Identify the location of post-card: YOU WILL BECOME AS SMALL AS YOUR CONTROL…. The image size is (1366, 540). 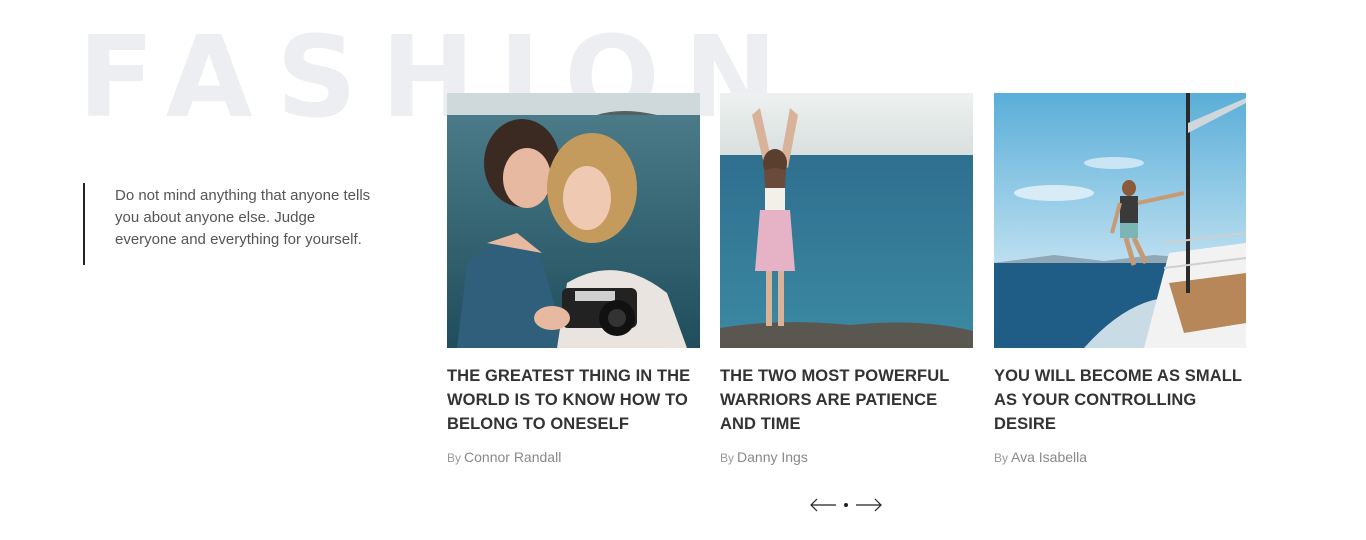
(1120, 279).